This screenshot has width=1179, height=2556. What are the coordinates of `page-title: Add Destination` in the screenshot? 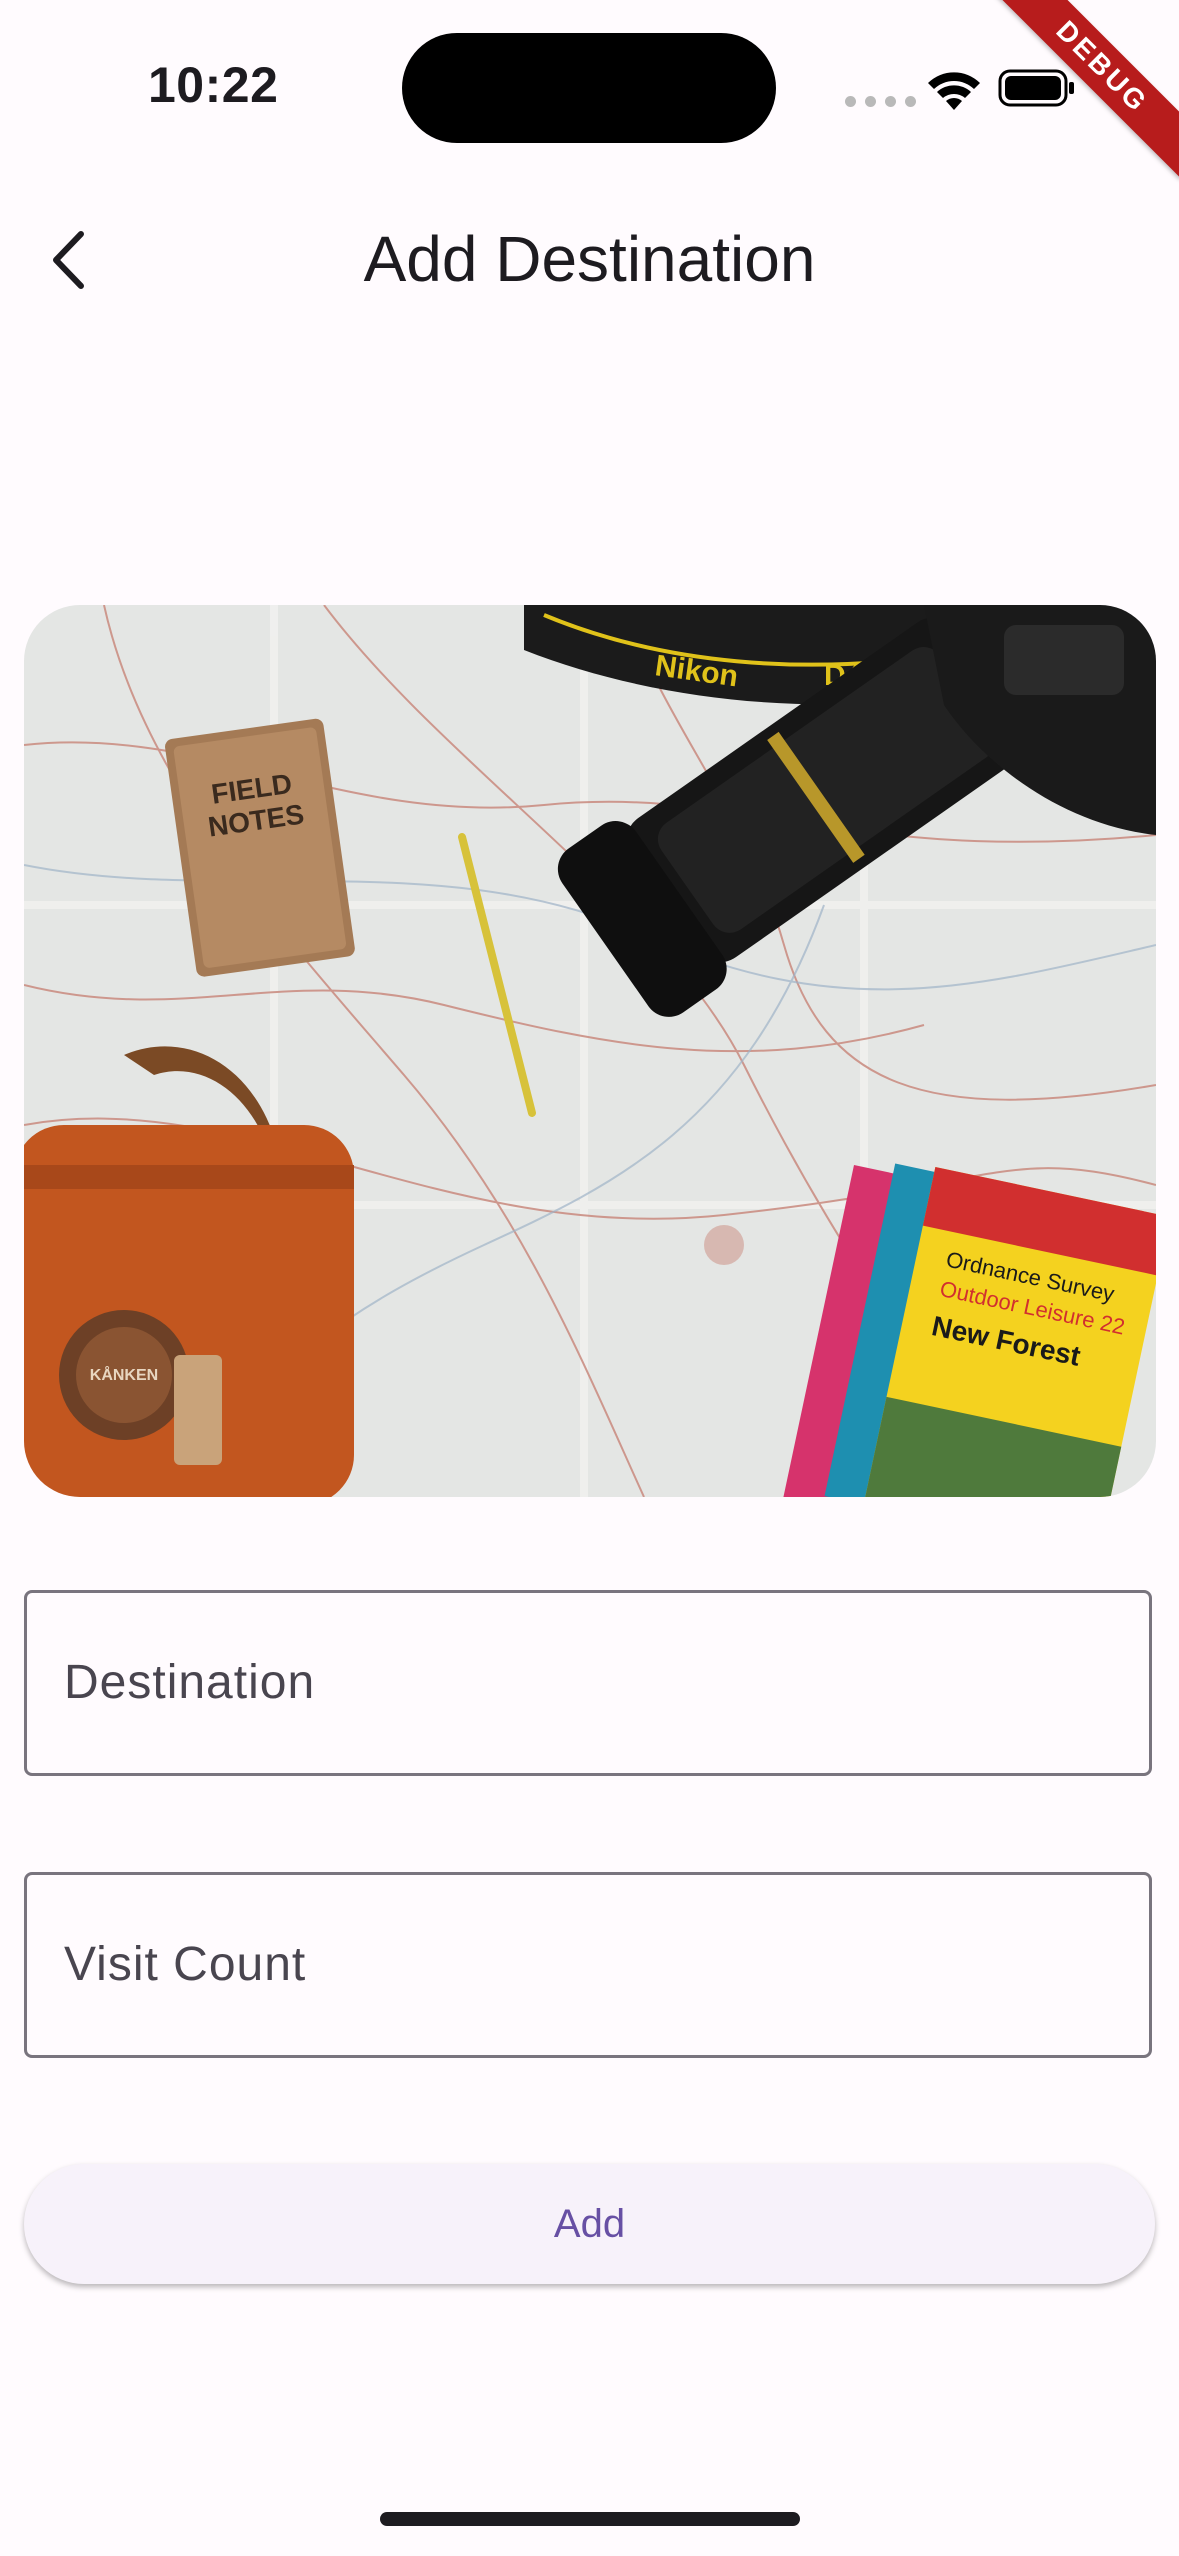 It's located at (589, 259).